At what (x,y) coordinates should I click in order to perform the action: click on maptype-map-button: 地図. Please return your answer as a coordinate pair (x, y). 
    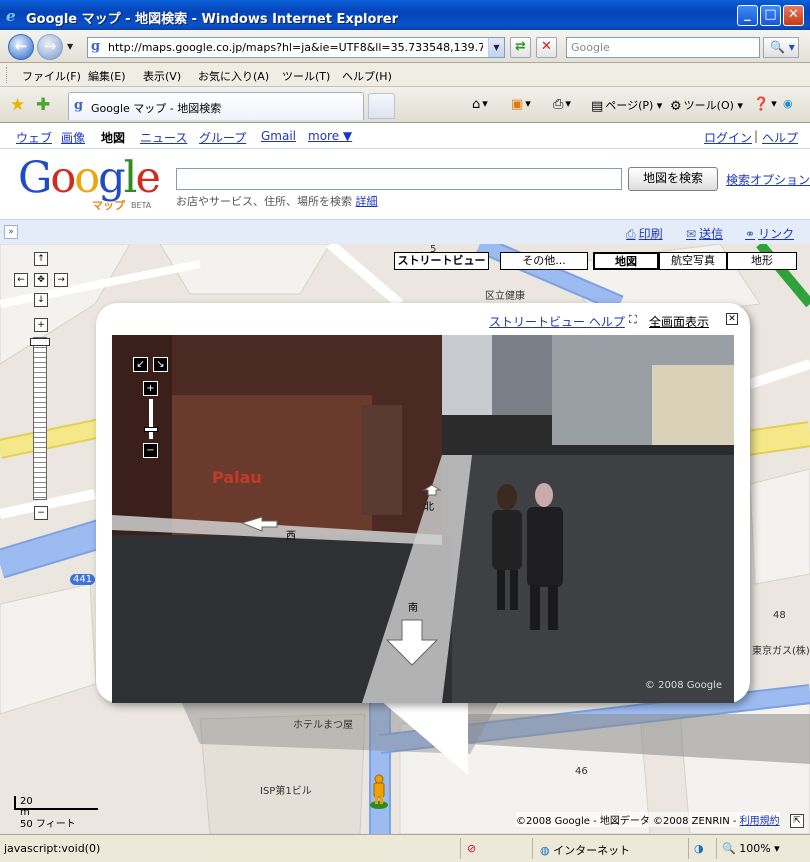
    Looking at the image, I should click on (626, 261).